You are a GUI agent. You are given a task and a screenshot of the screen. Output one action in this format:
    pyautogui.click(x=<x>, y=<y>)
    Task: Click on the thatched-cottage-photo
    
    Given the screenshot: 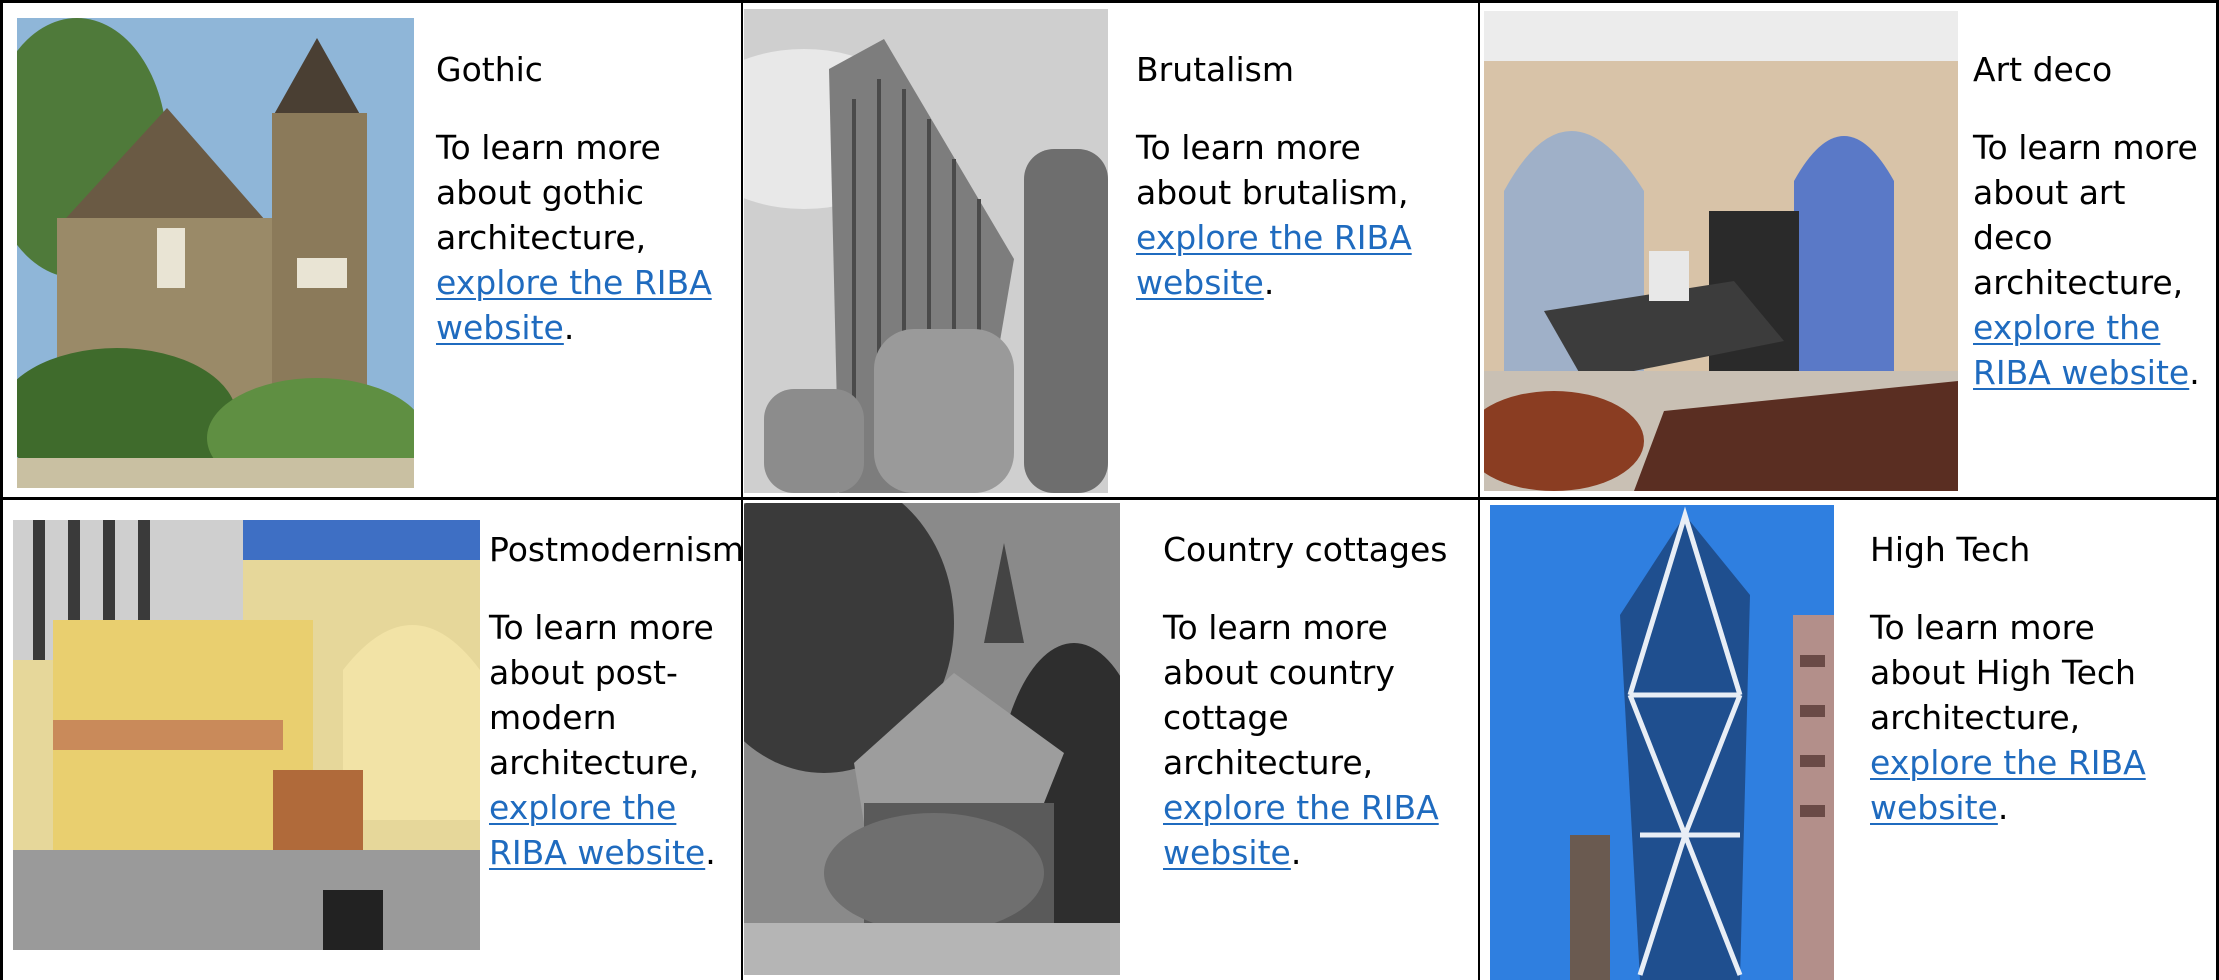 What is the action you would take?
    pyautogui.click(x=932, y=739)
    